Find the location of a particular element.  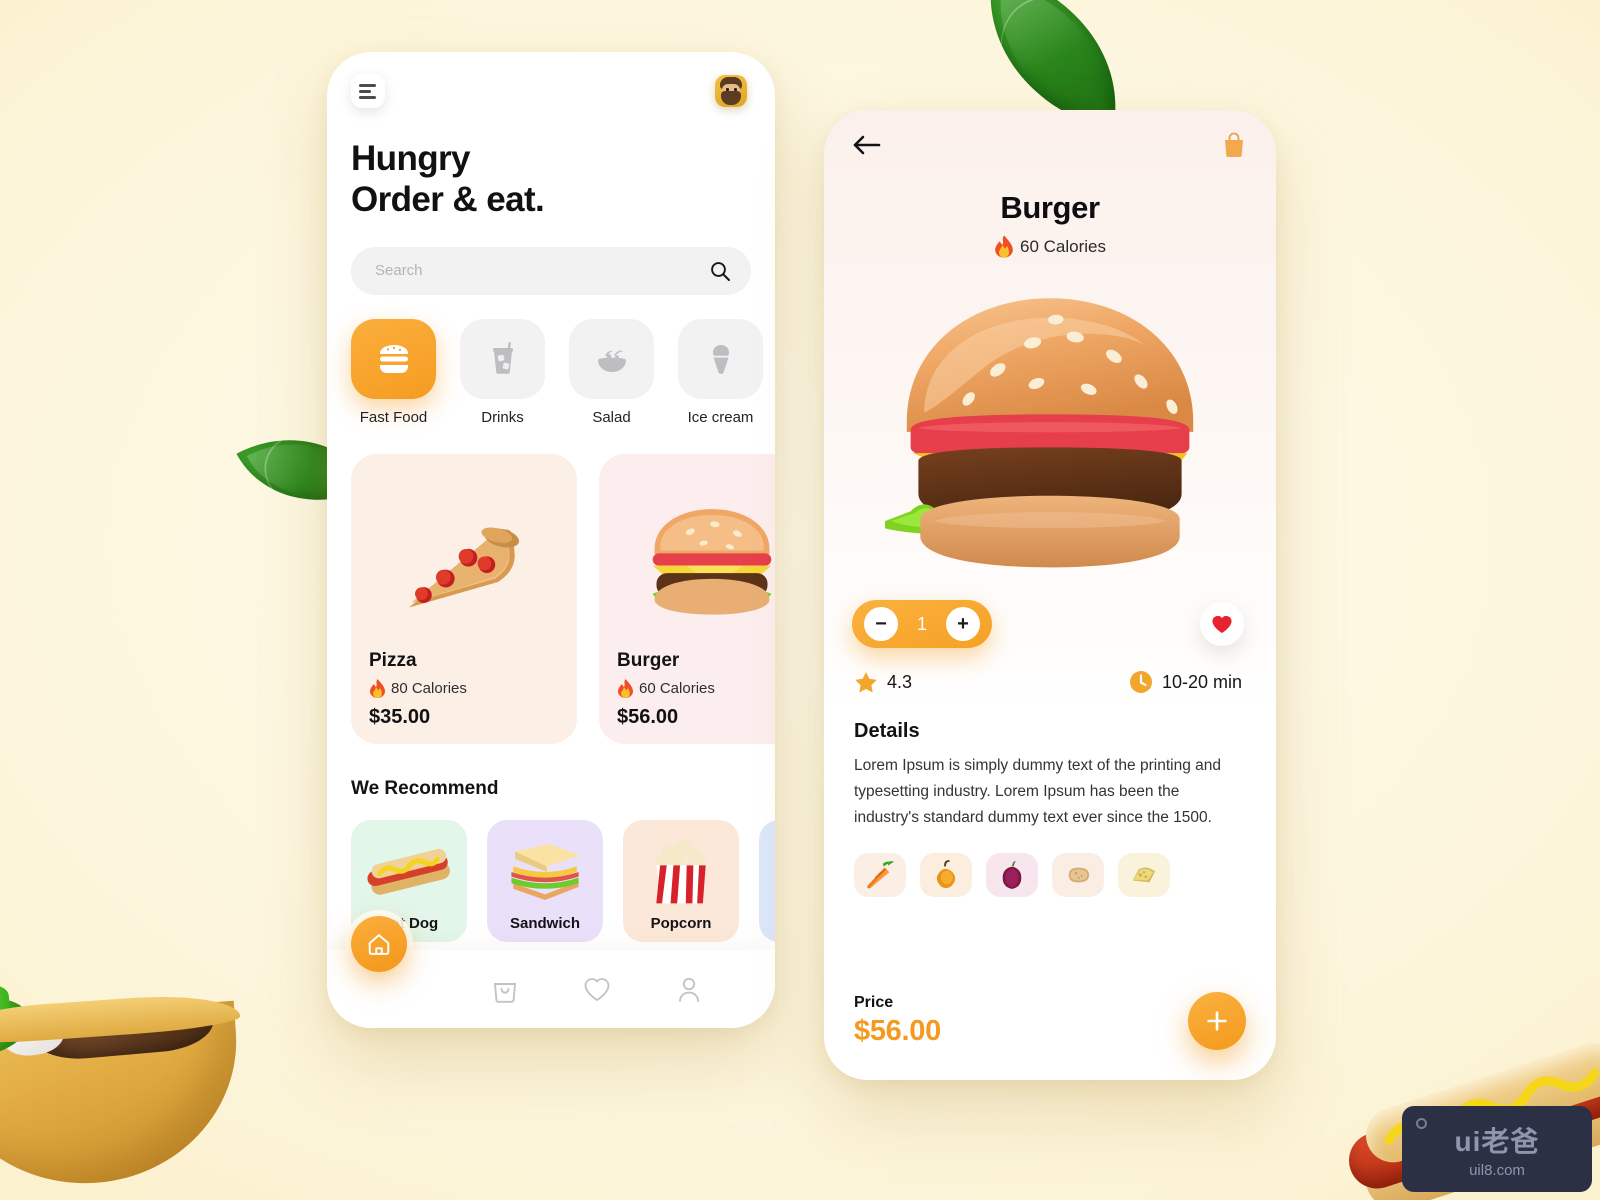

details-heading: Details is located at coordinates (887, 731).